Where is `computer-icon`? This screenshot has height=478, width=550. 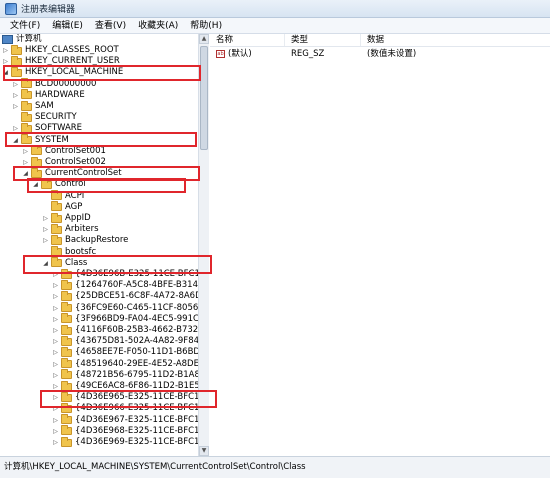 computer-icon is located at coordinates (7, 39).